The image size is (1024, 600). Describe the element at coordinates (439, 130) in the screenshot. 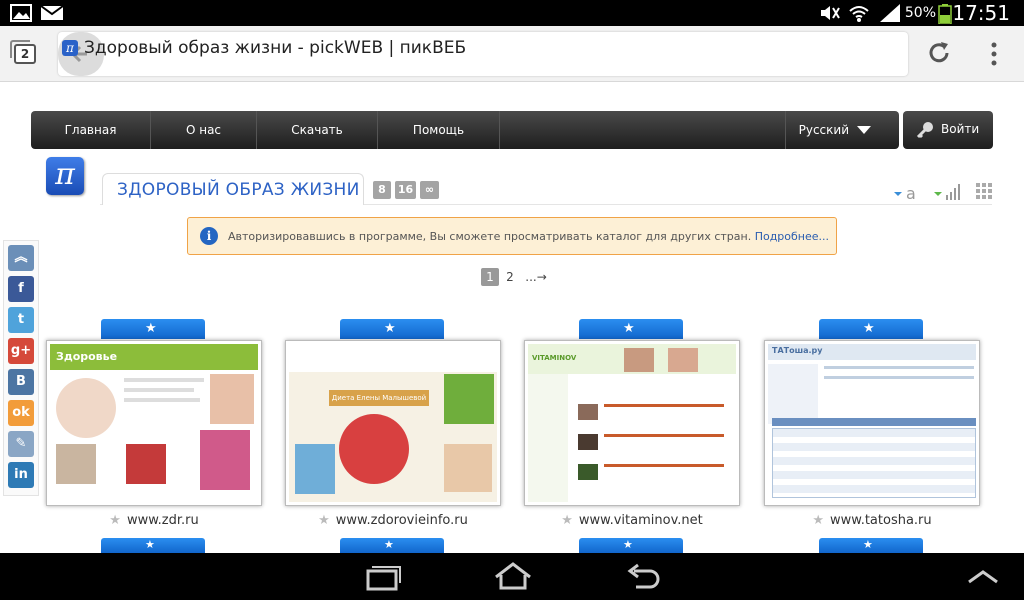

I see `nav-help: Помощь` at that location.